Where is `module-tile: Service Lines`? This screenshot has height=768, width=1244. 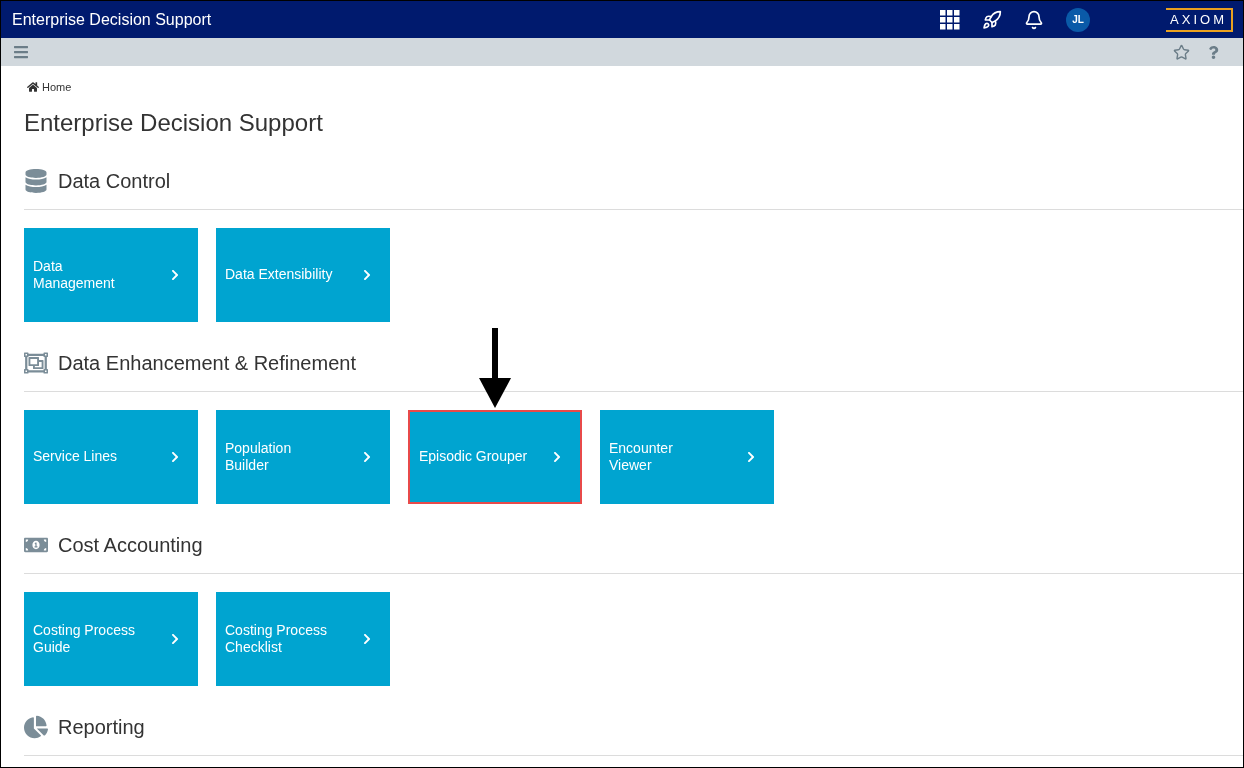
module-tile: Service Lines is located at coordinates (111, 456).